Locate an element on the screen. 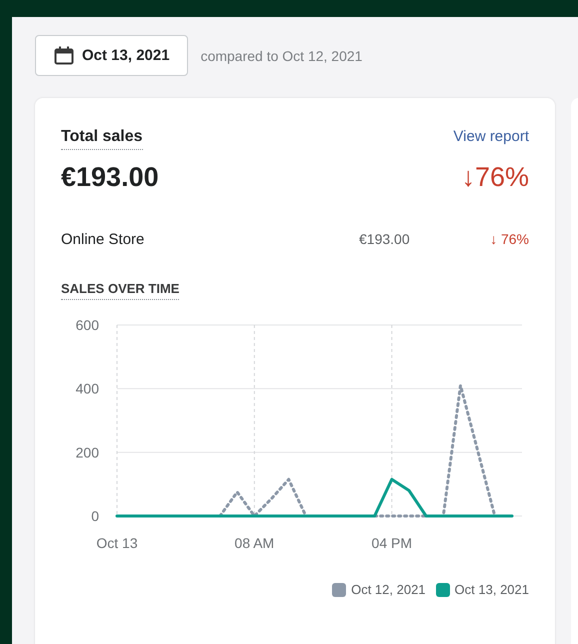 The width and height of the screenshot is (578, 644). date-picker-button: Oct 13, 2021 is located at coordinates (111, 55).